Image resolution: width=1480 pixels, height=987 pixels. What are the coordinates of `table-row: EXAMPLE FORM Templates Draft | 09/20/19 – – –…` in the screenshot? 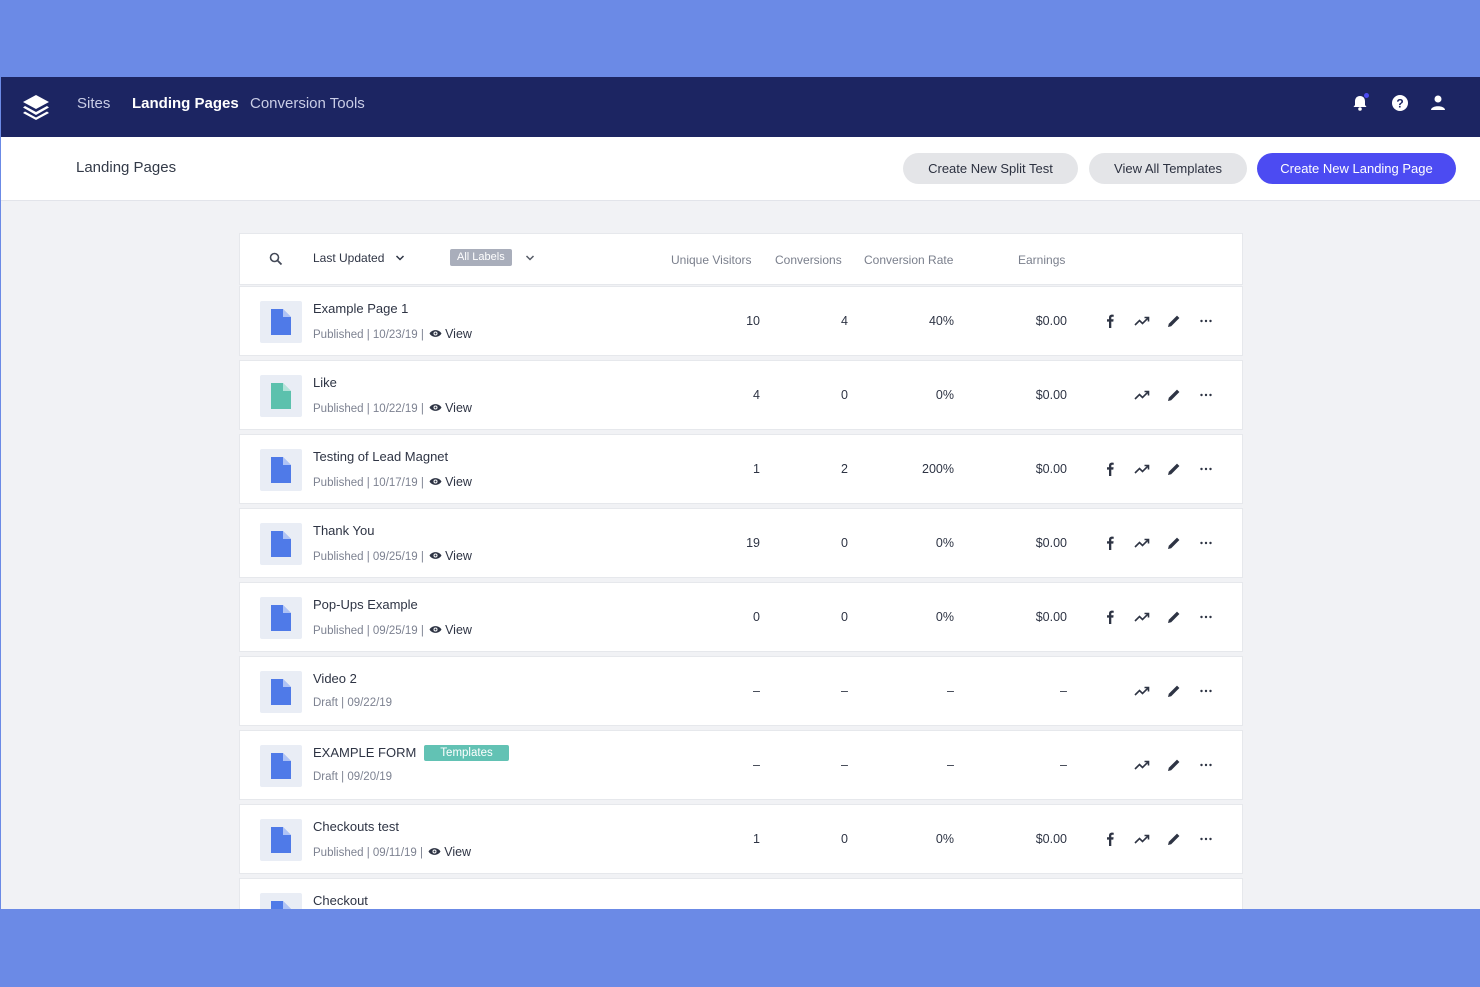 It's located at (741, 765).